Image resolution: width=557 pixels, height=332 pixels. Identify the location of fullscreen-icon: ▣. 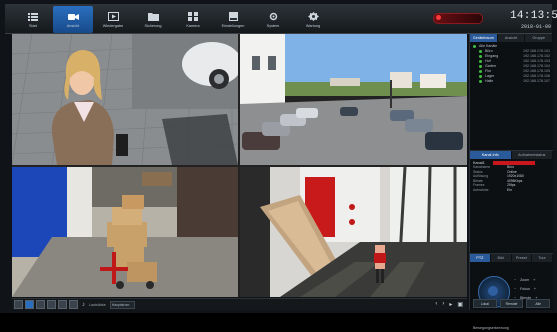
(460, 304).